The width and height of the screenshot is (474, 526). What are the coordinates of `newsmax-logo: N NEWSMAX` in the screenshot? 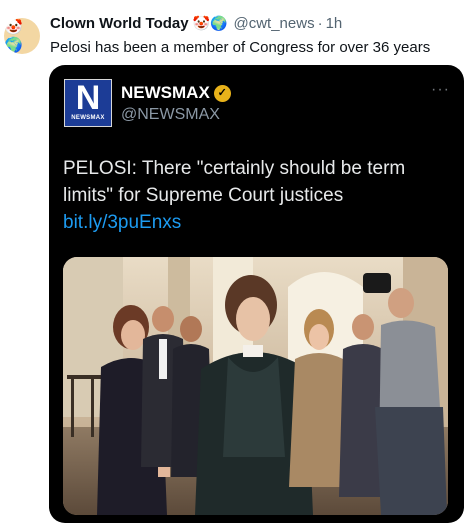 It's located at (88, 103).